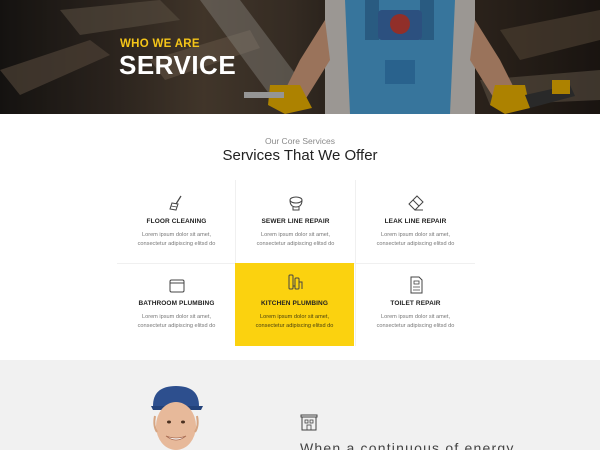 The height and width of the screenshot is (450, 600). What do you see at coordinates (160, 44) in the screenshot?
I see `hero-eyebrow: WHO WE ARE` at bounding box center [160, 44].